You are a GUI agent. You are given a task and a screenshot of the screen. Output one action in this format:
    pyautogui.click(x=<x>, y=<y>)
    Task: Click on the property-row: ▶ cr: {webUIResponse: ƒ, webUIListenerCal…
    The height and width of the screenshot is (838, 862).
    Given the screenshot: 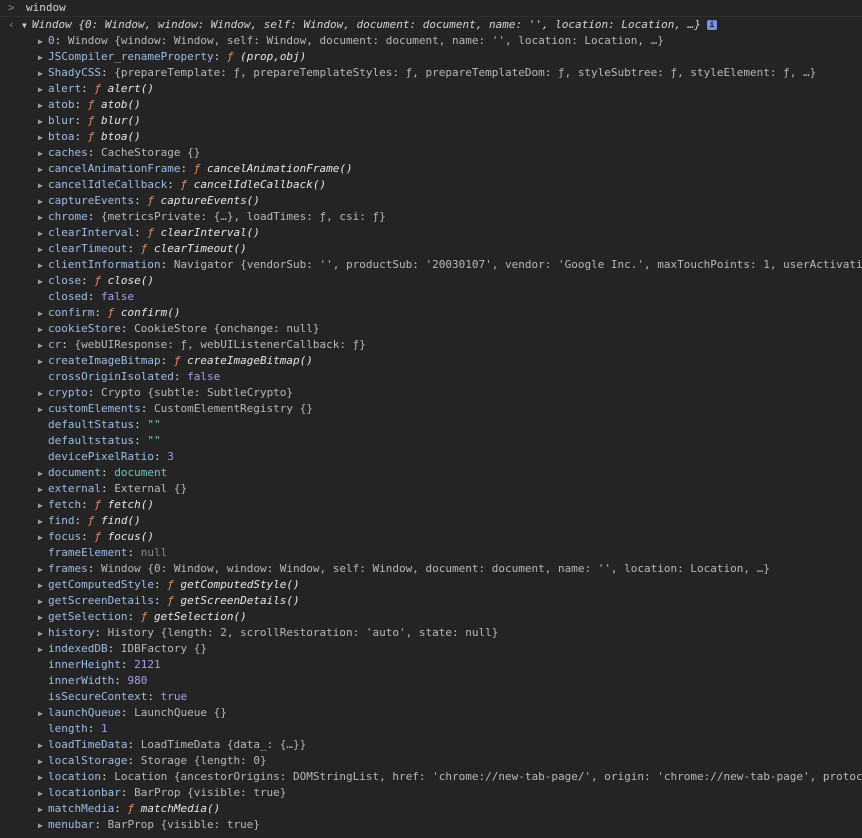 What is the action you would take?
    pyautogui.click(x=431, y=345)
    